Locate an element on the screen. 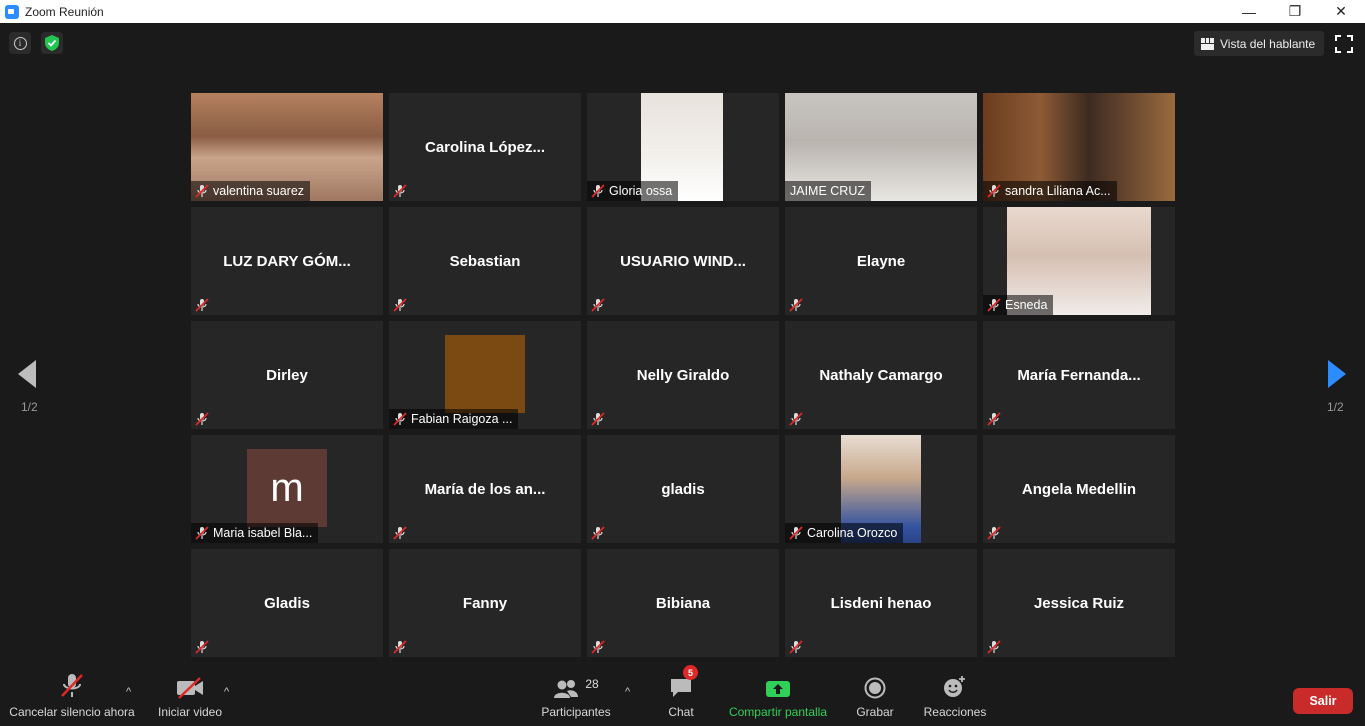  close-button: ✕ is located at coordinates (1341, 11).